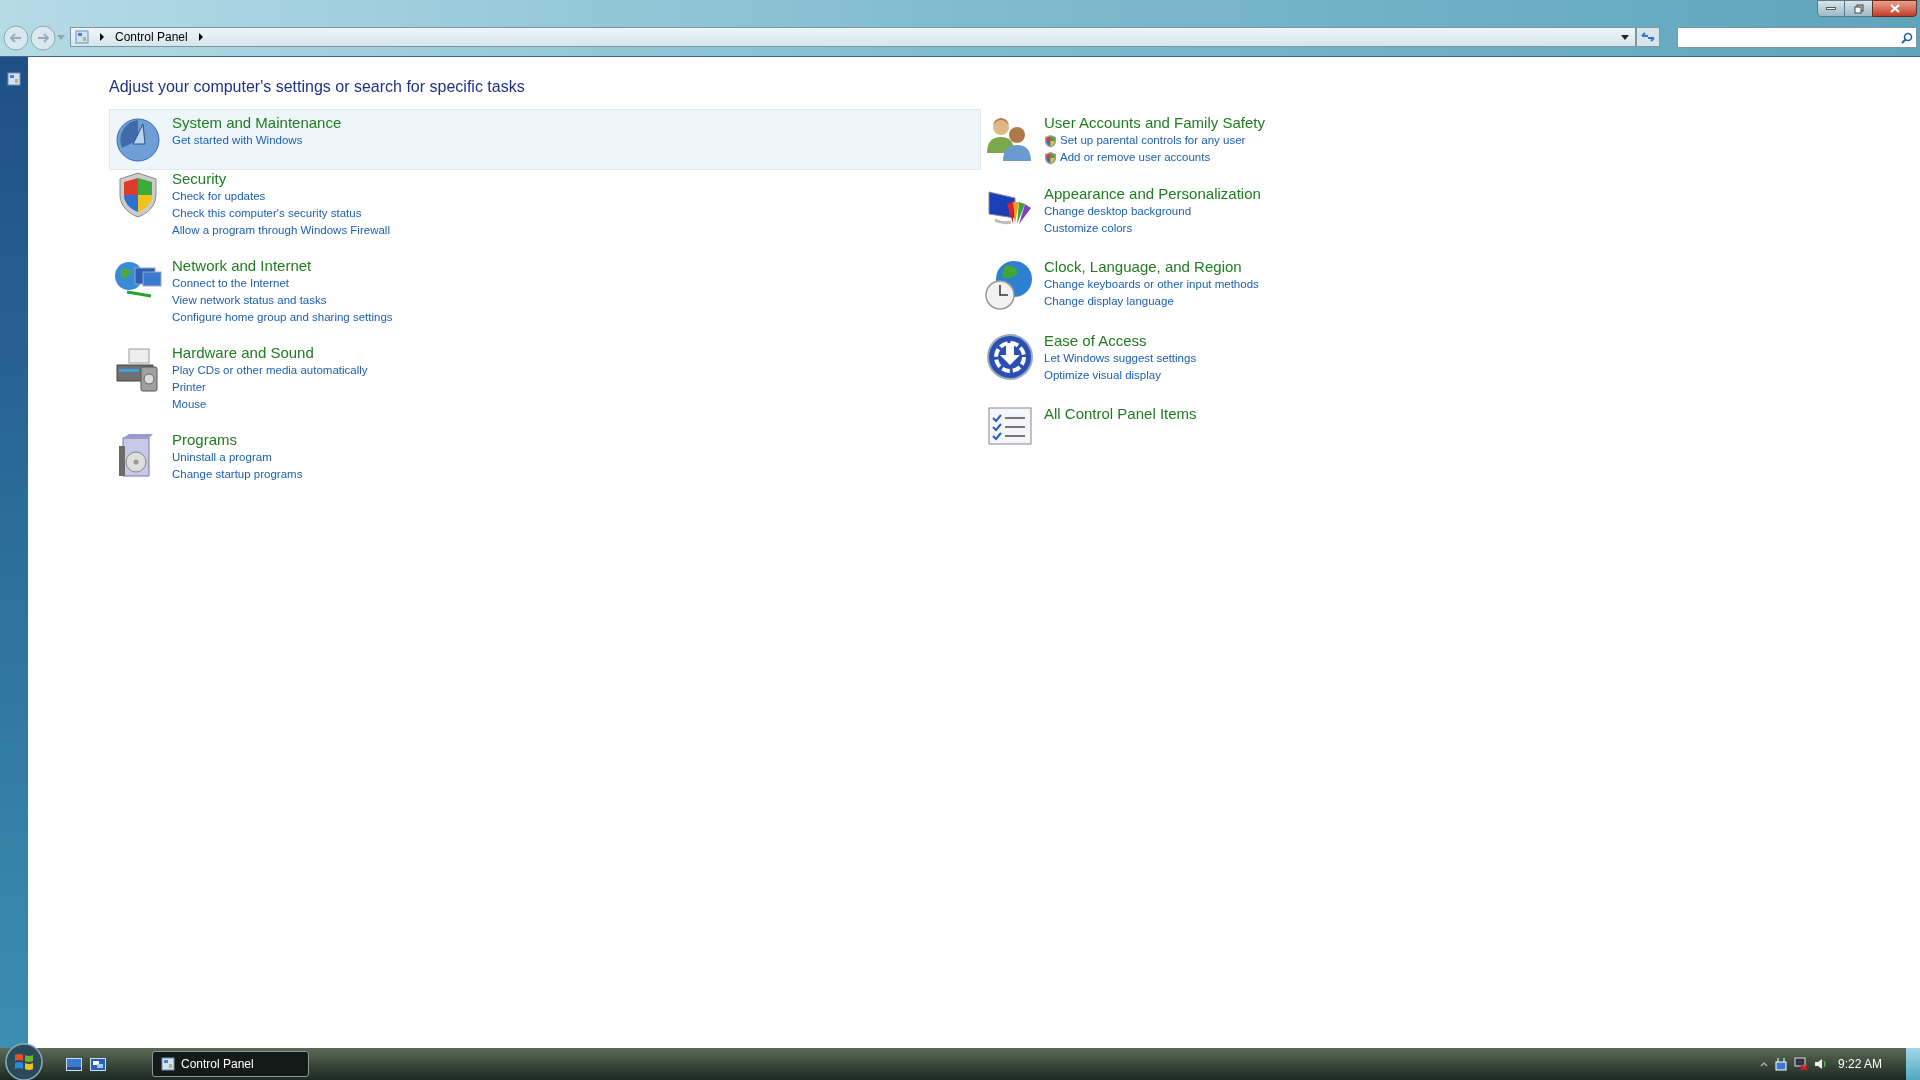 This screenshot has width=1920, height=1080. I want to click on category-panel: Hardware and Sound Play CDs or other media automatically Printer Mouse, so click(545, 379).